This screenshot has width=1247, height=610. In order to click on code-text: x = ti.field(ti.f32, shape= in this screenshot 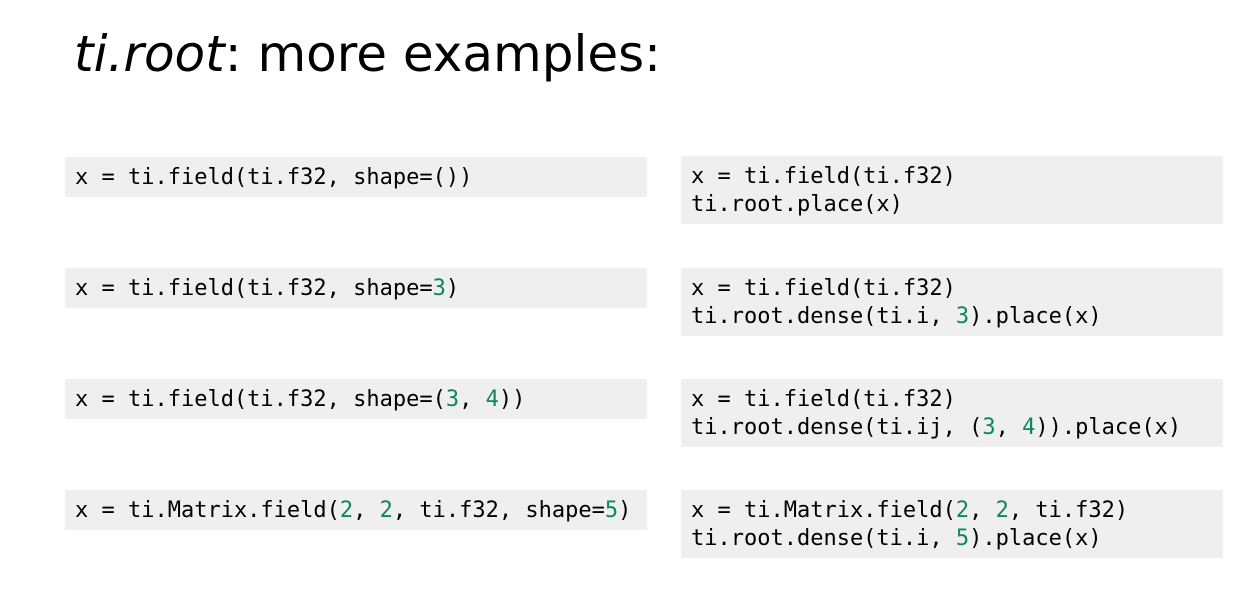, I will do `click(254, 288)`.